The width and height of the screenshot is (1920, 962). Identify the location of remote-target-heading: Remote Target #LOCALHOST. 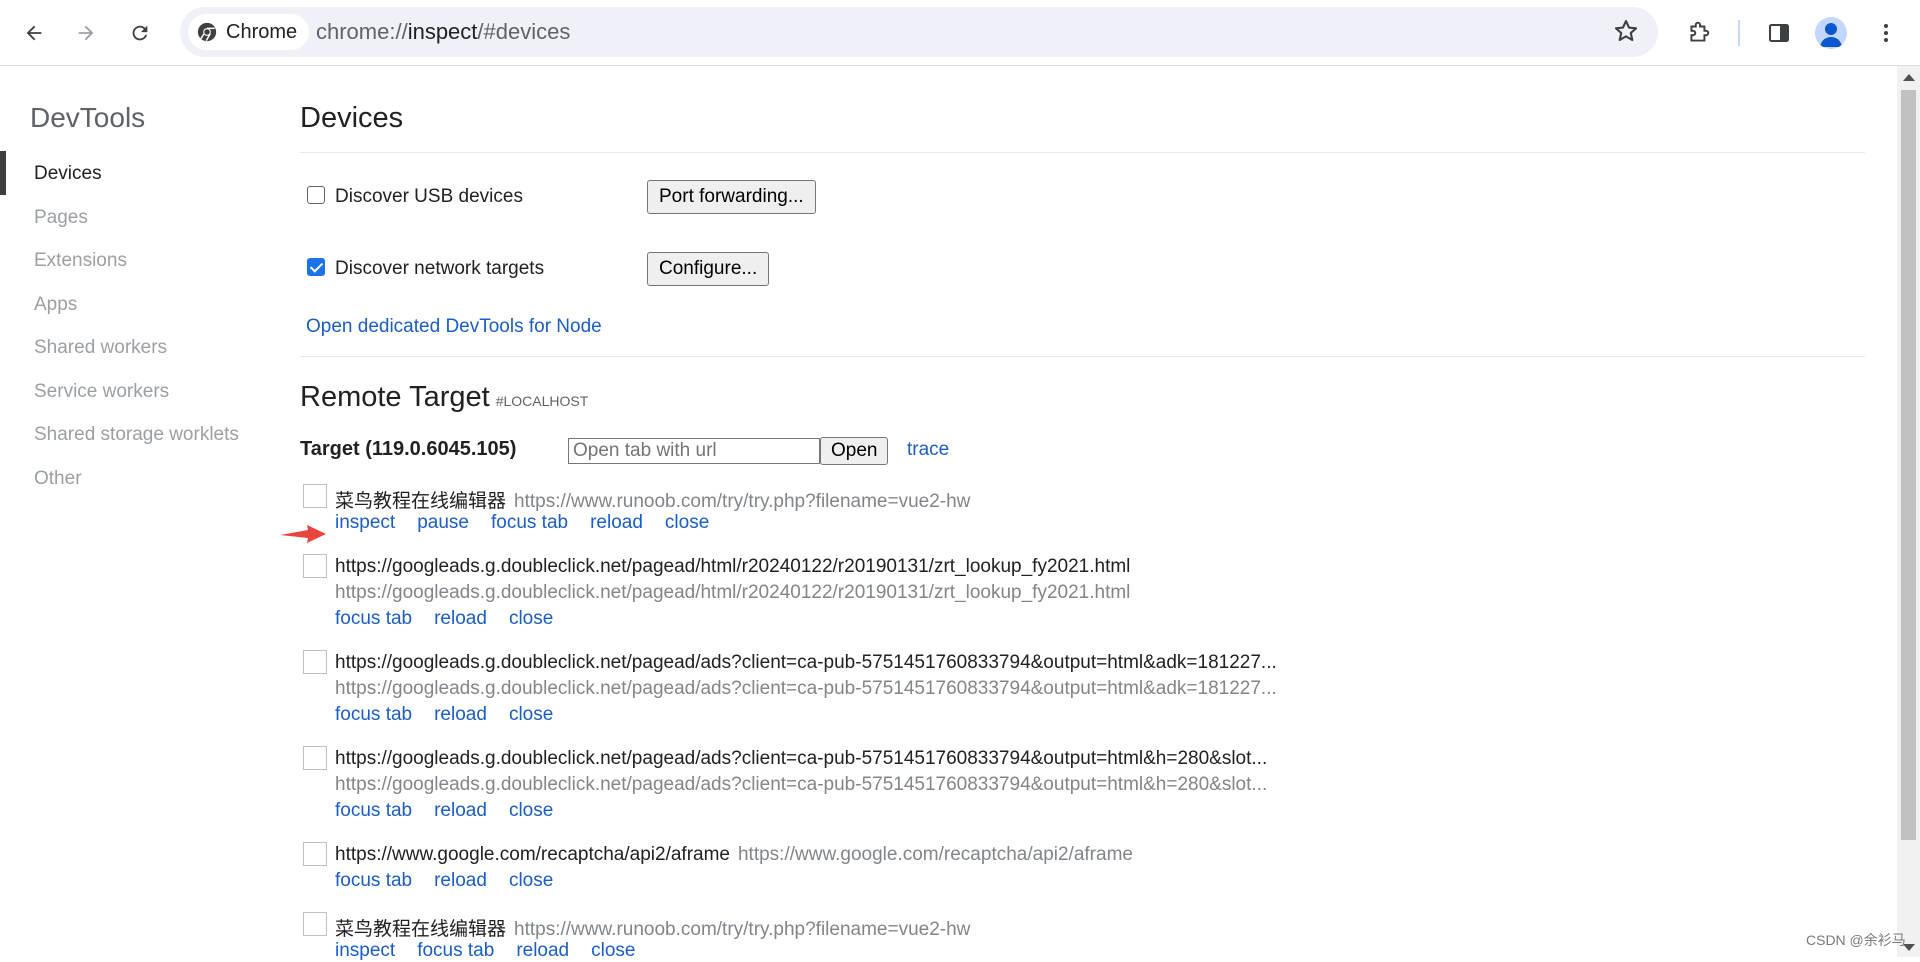
(444, 397).